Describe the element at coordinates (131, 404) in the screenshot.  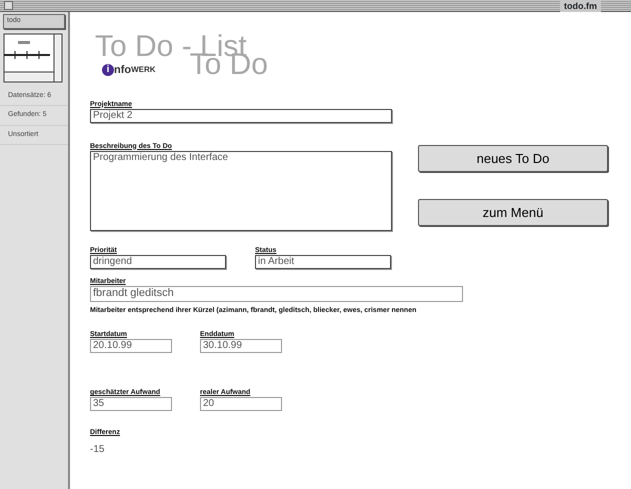
I see `number-field: 35` at that location.